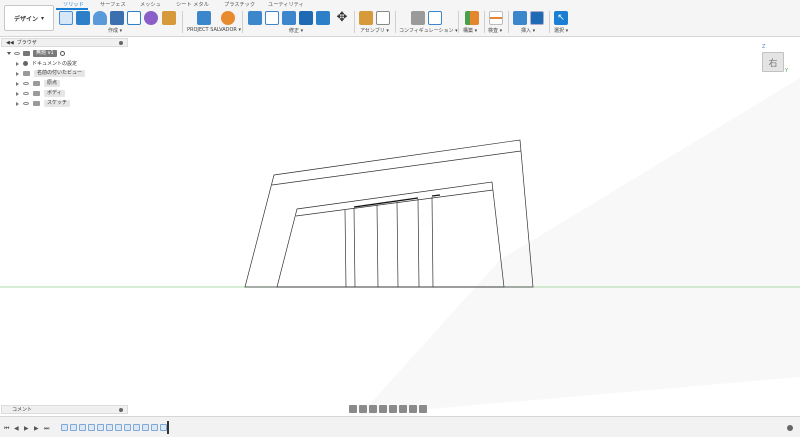 Image resolution: width=800 pixels, height=437 pixels. I want to click on tree-root: 無題 v1, so click(36, 53).